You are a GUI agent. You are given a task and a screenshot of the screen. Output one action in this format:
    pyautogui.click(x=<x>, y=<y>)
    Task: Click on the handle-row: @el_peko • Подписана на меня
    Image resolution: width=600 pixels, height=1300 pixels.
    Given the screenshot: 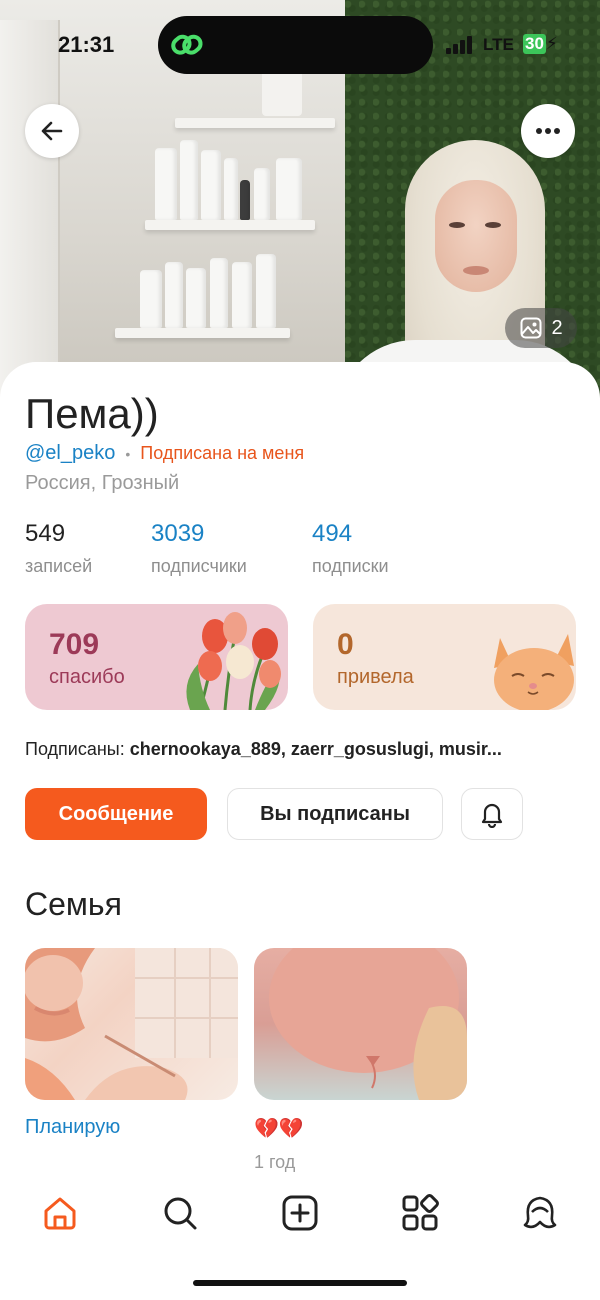 What is the action you would take?
    pyautogui.click(x=164, y=453)
    